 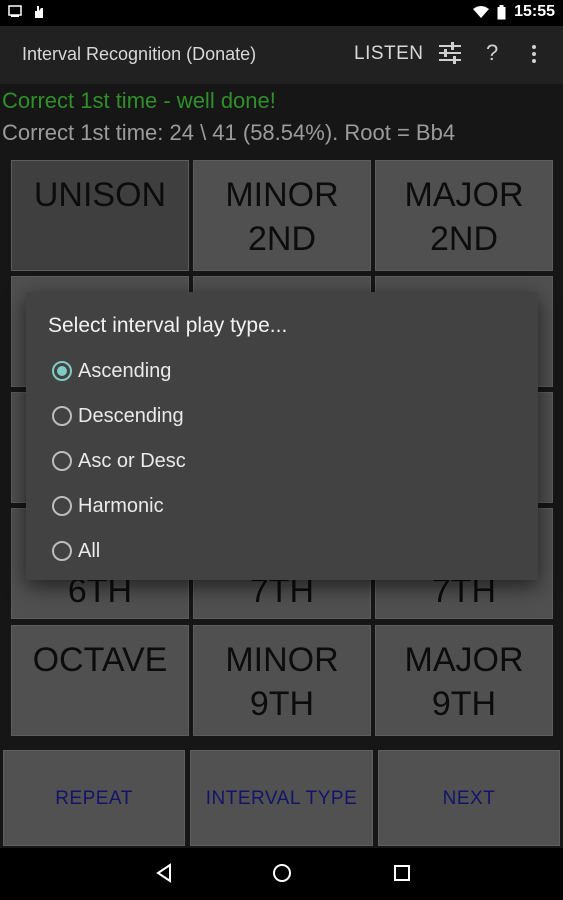 I want to click on nav-bar, so click(x=281, y=874).